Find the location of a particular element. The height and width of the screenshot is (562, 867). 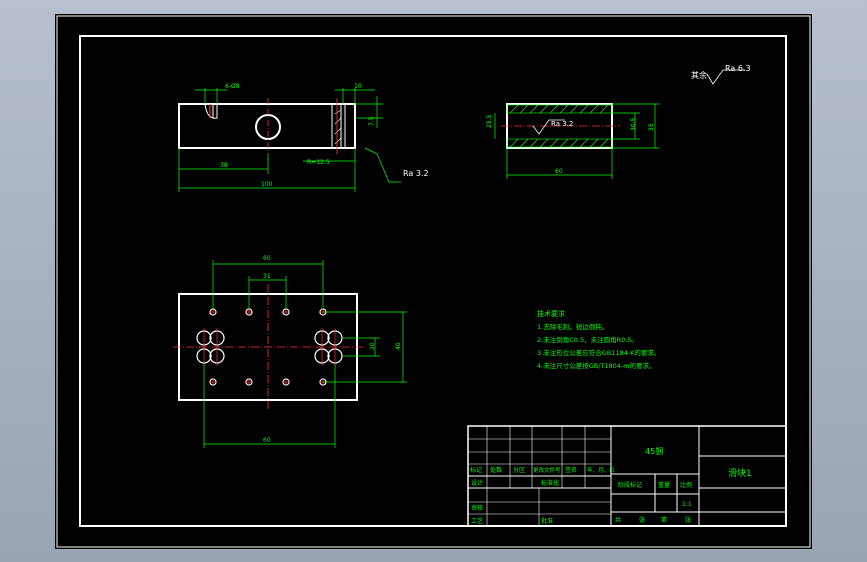

section-hatch-bottom is located at coordinates (559, 143).